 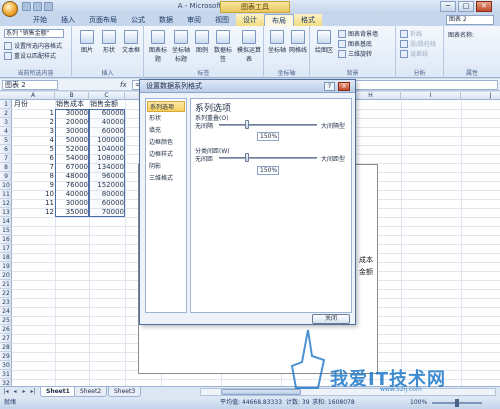 I want to click on data-cell: 4, so click(x=34, y=140).